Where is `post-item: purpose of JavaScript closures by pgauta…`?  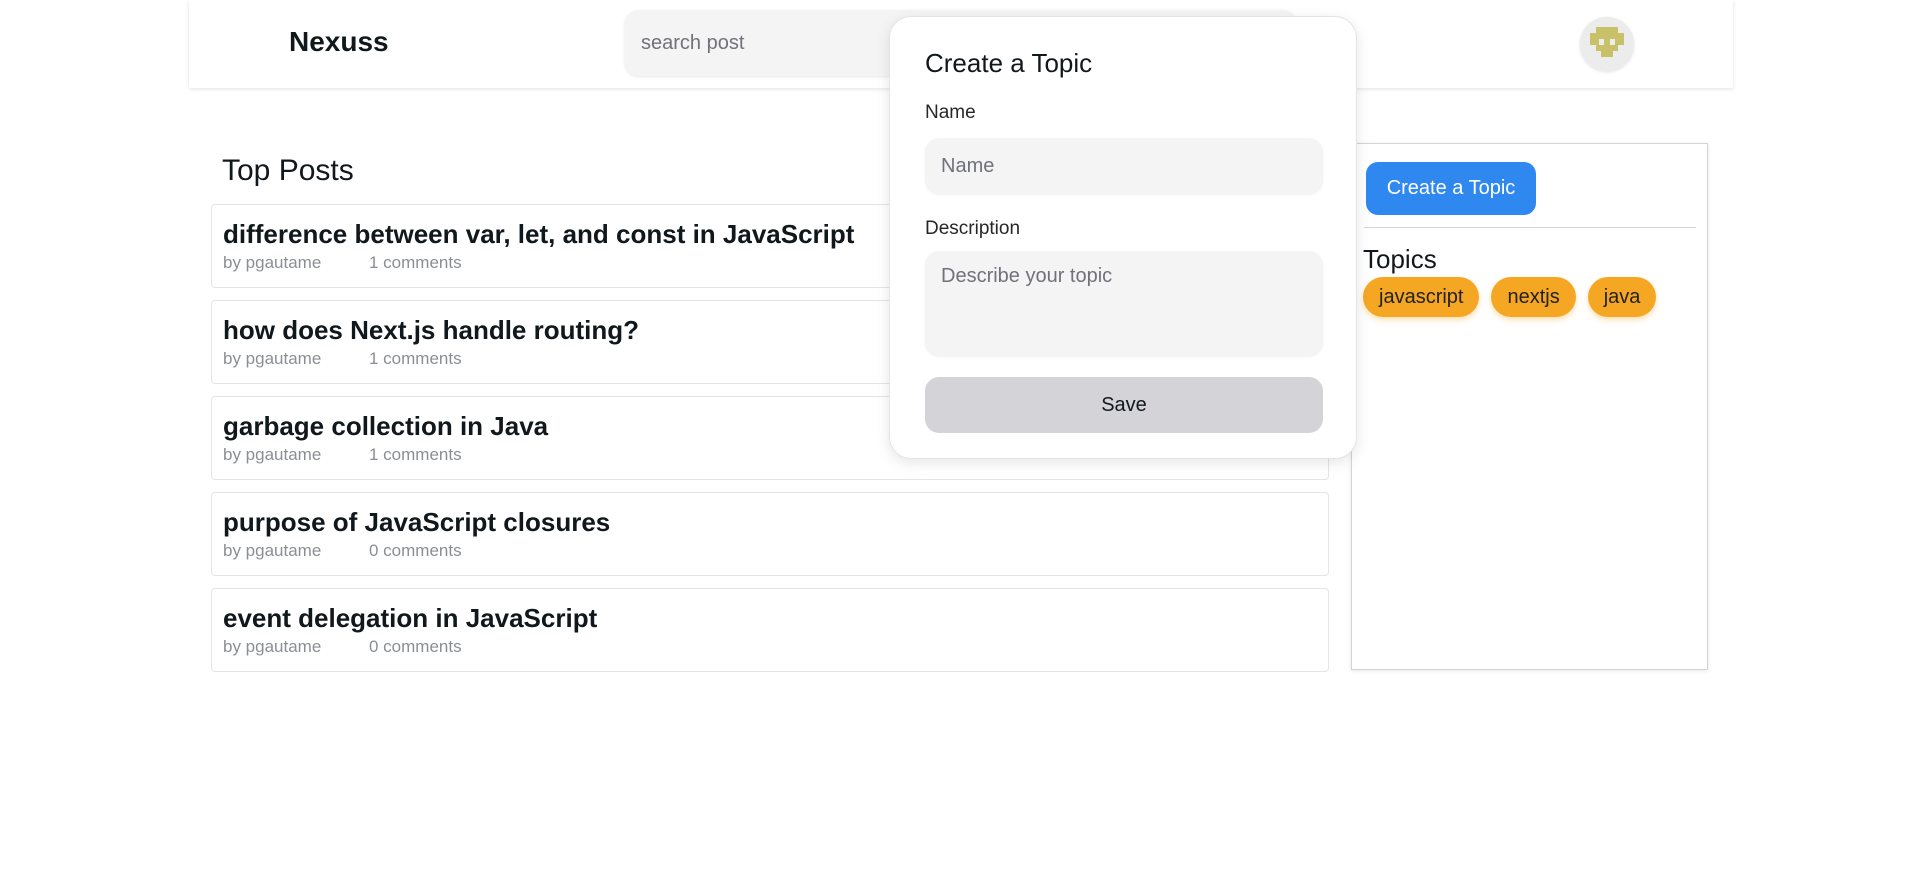 post-item: purpose of JavaScript closures by pgauta… is located at coordinates (770, 534).